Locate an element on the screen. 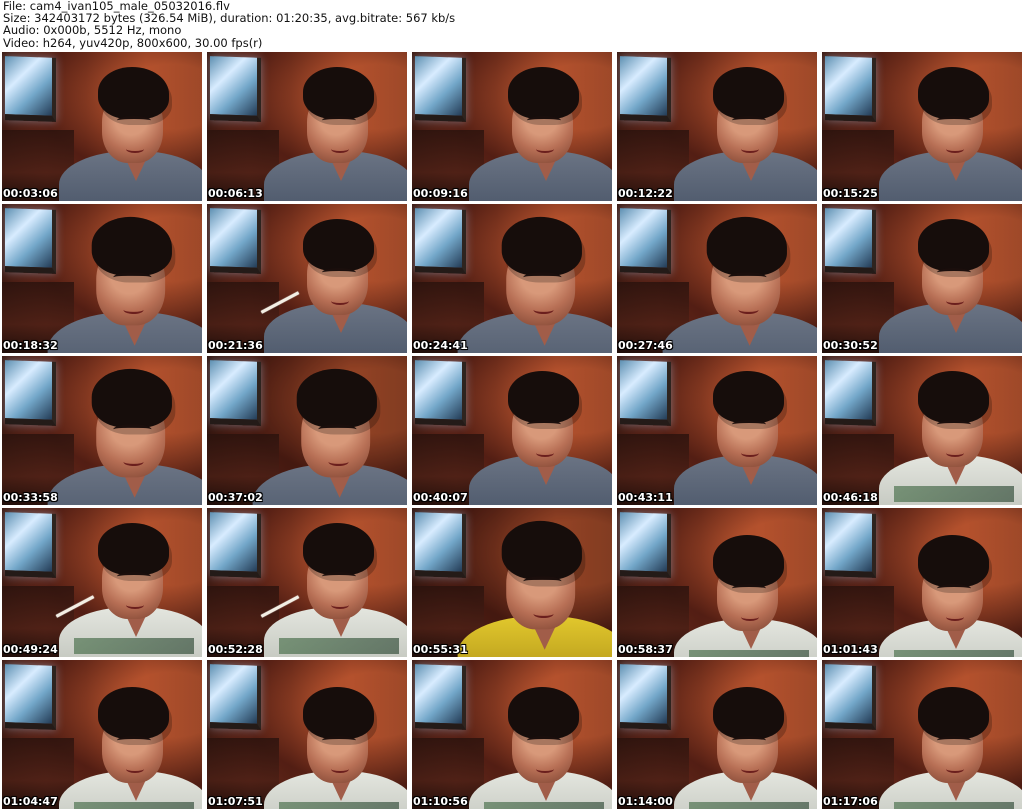 This screenshot has height=811, width=1024. thumbnail: 01:14:00 is located at coordinates (717, 734).